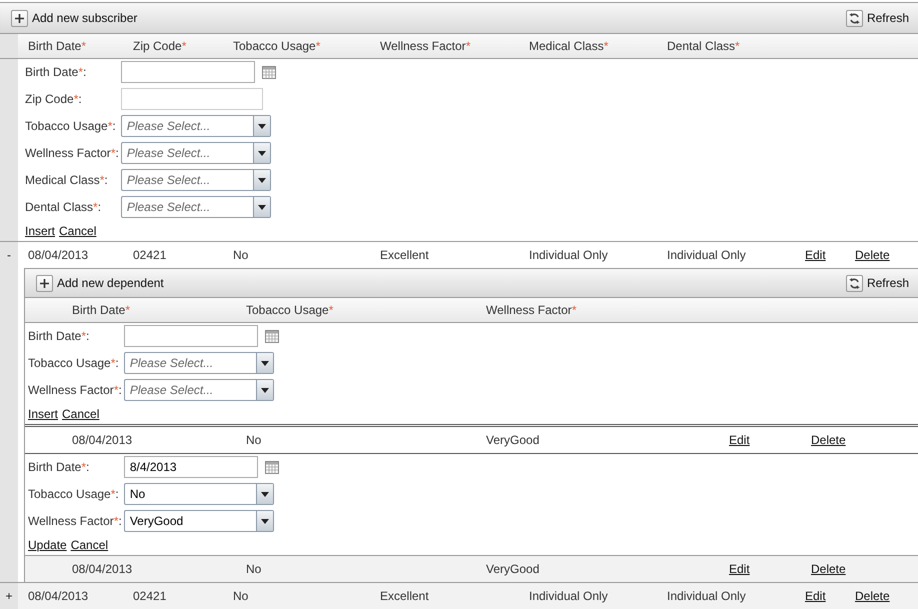  What do you see at coordinates (726, 46) in the screenshot?
I see `column-header: Dental Class*` at bounding box center [726, 46].